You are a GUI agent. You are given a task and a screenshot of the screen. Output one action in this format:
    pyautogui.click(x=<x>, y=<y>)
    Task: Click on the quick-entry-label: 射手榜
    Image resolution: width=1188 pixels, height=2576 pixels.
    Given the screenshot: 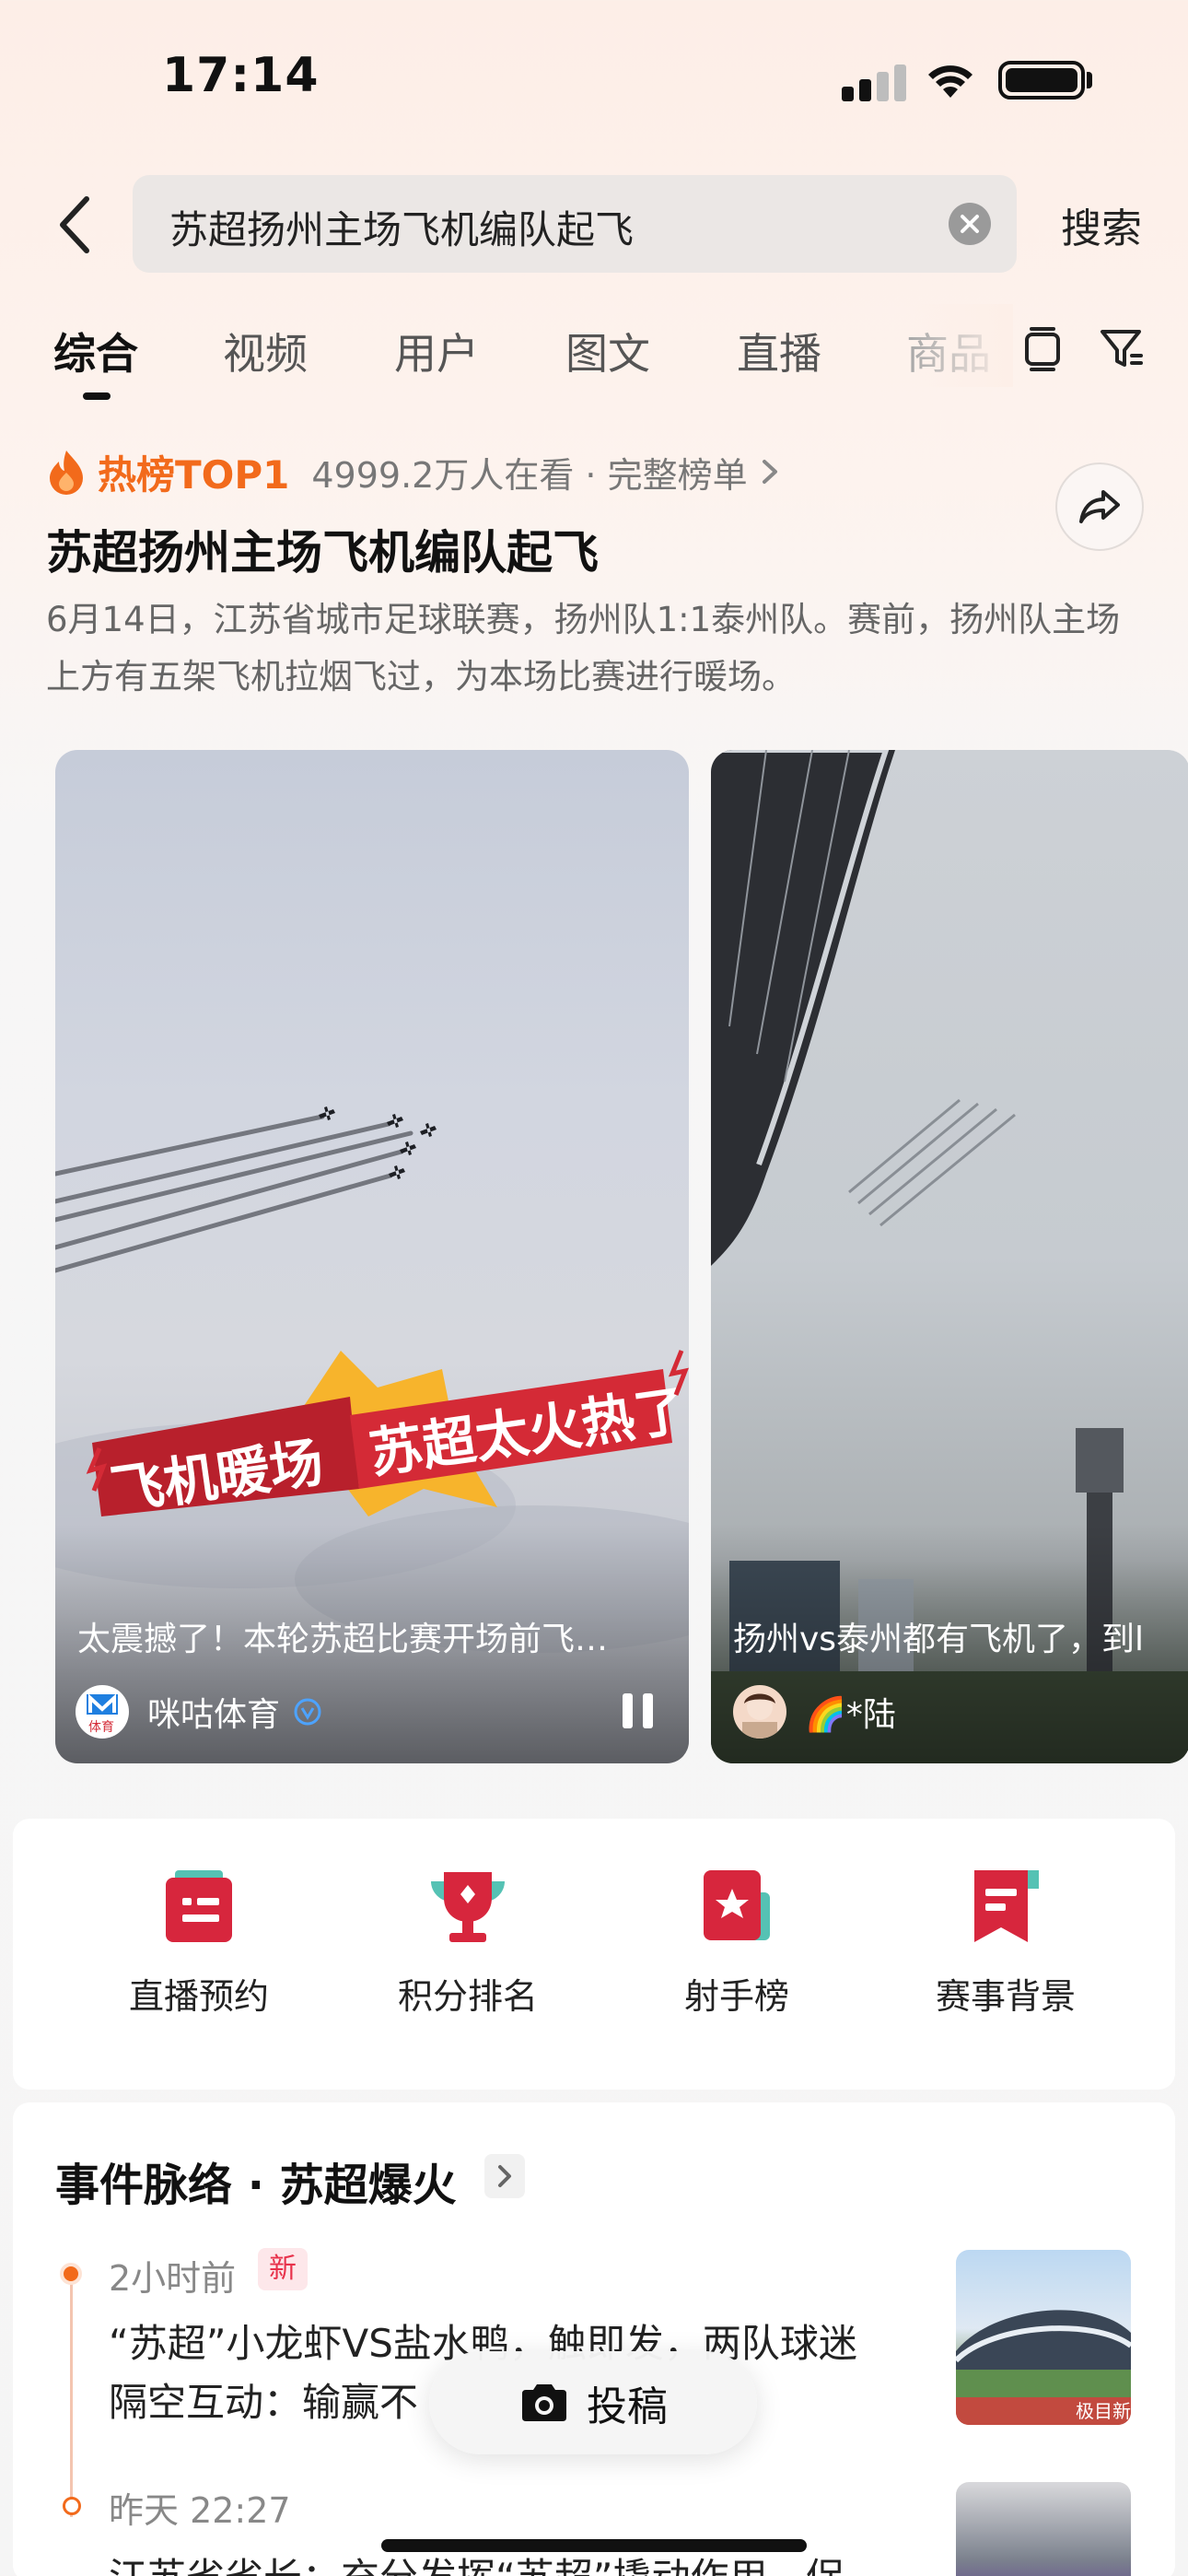 What is the action you would take?
    pyautogui.click(x=736, y=1996)
    